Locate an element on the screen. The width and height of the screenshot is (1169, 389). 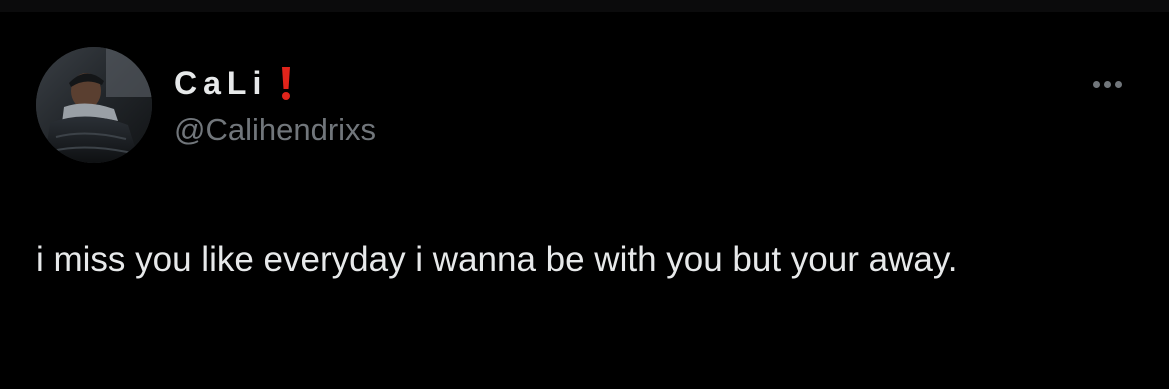
display-name: CaLi is located at coordinates (220, 83).